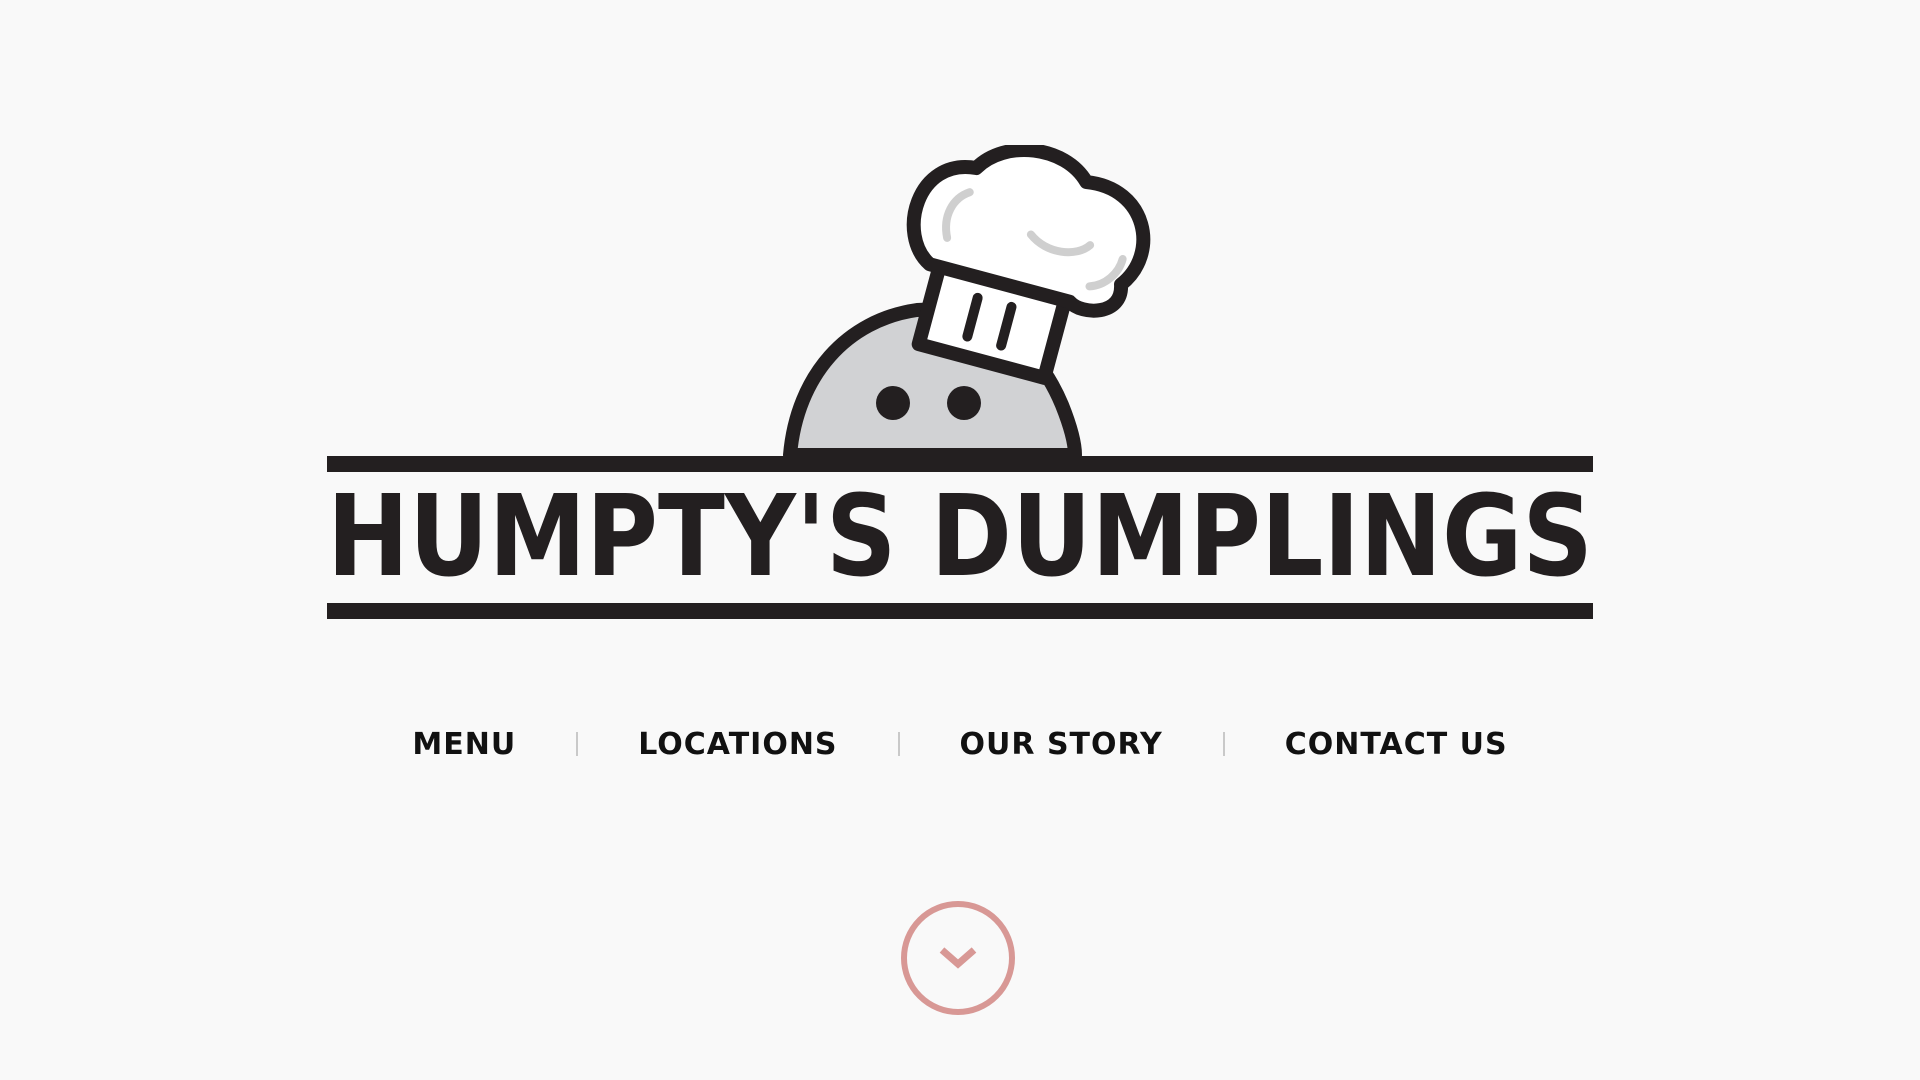 This screenshot has height=1080, width=1920. I want to click on nav-item-menu: MENU, so click(464, 744).